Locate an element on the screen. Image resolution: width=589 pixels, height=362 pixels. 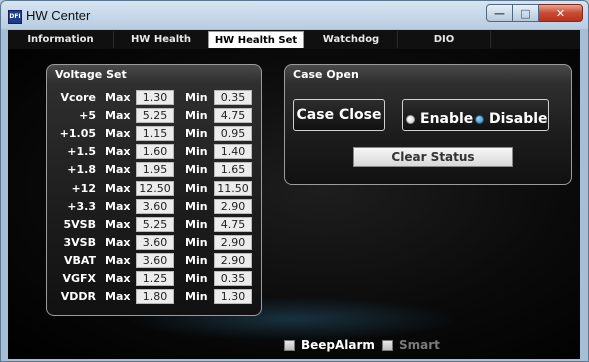
max-value-field: 1.30 is located at coordinates (155, 97).